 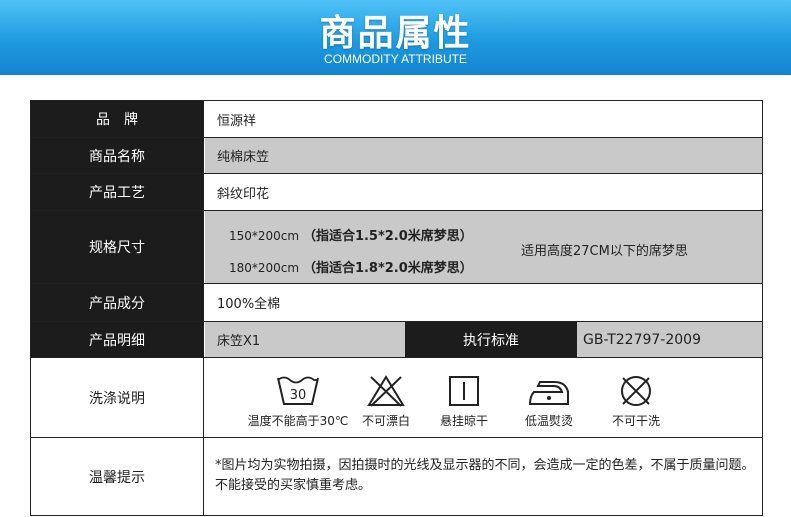 What do you see at coordinates (117, 155) in the screenshot?
I see `name-label: 商品名称` at bounding box center [117, 155].